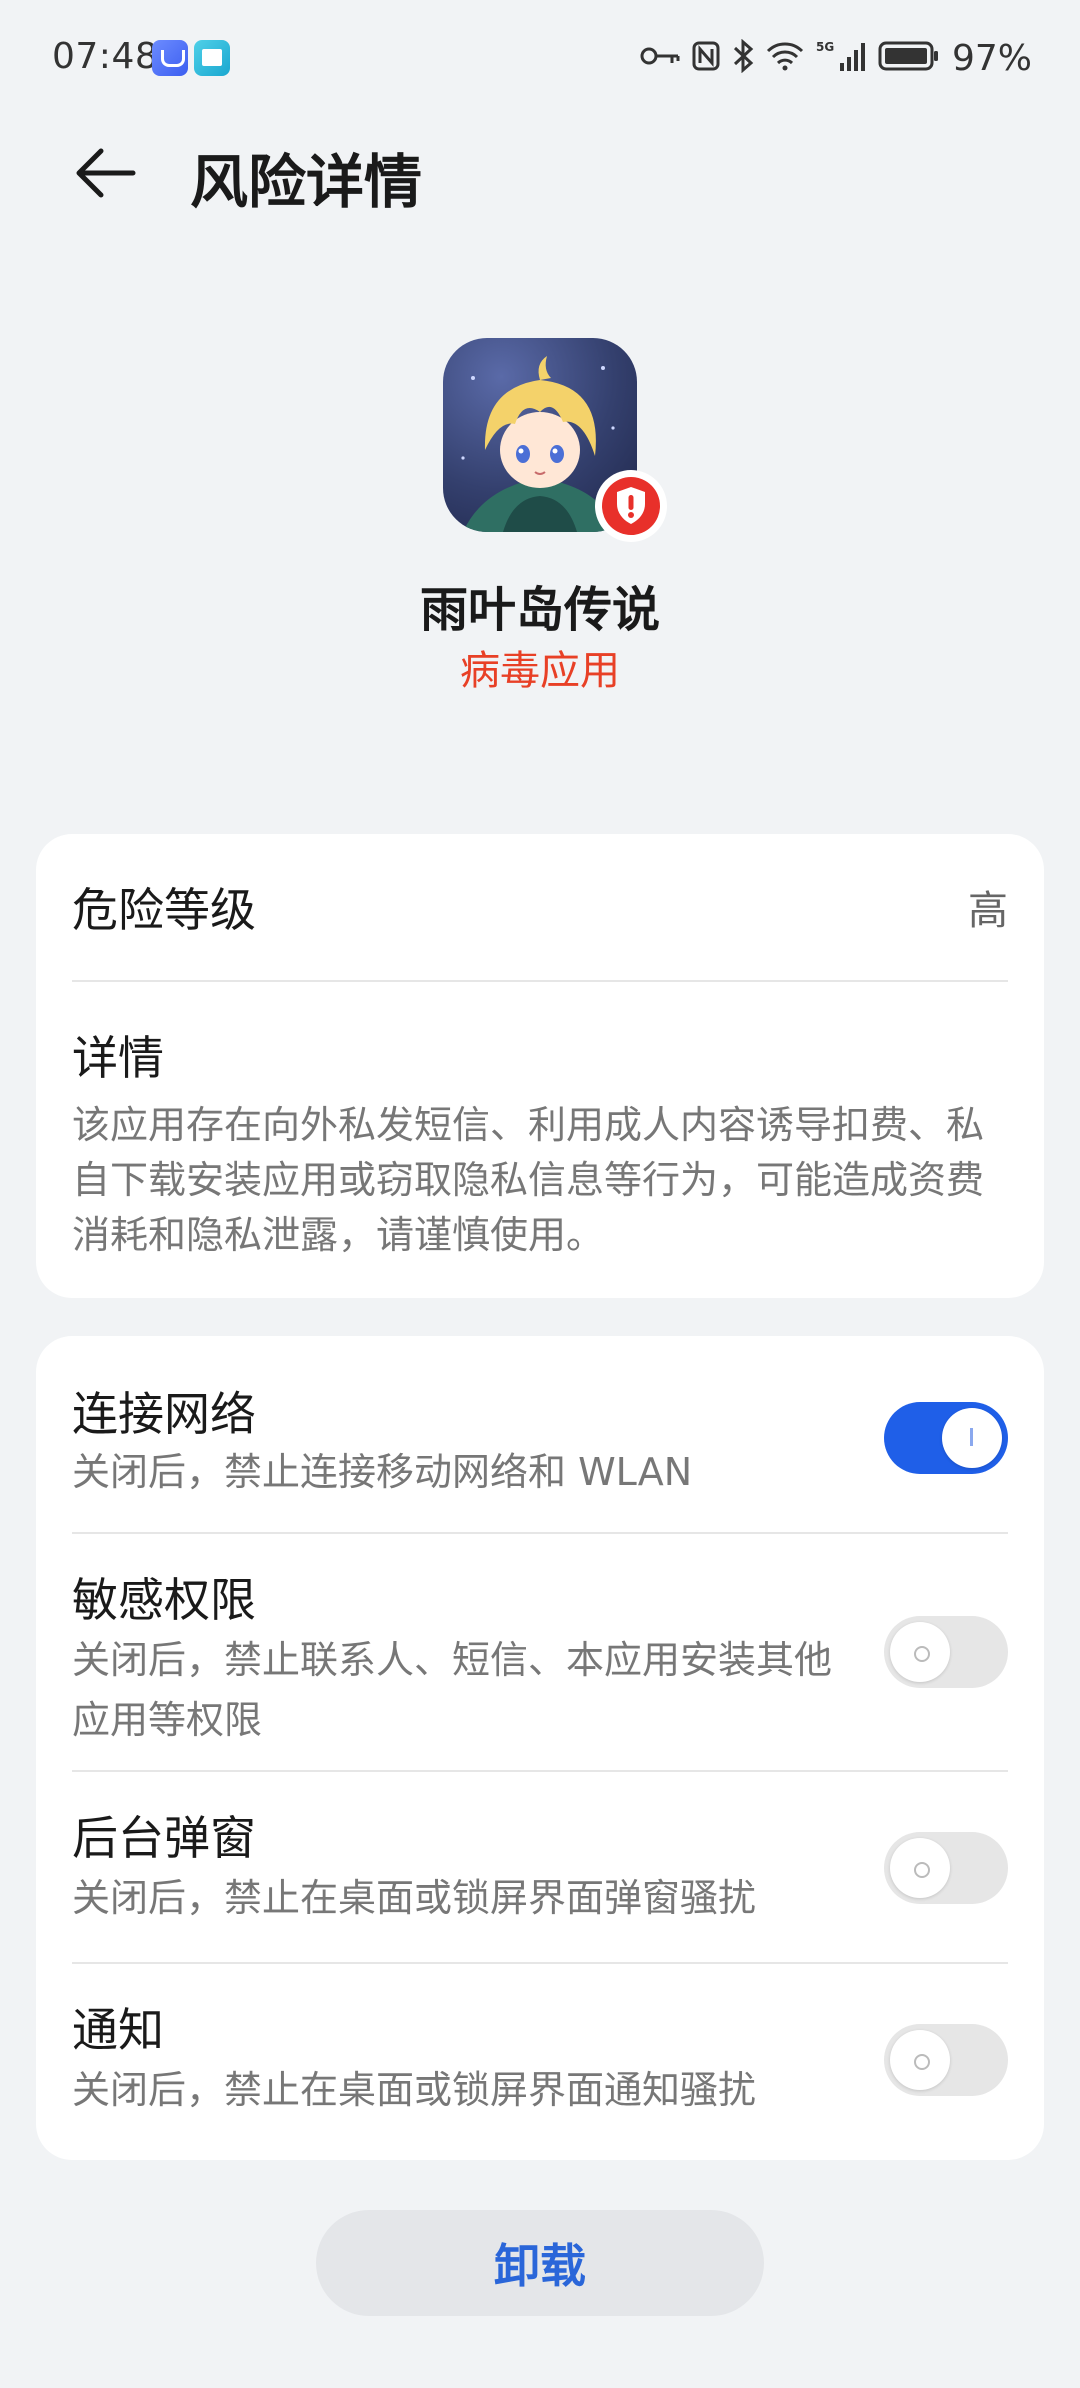 The width and height of the screenshot is (1080, 2388). What do you see at coordinates (414, 1898) in the screenshot?
I see `permission-desc: 关闭后，禁止在桌面或锁屏界面弹窗骚扰` at bounding box center [414, 1898].